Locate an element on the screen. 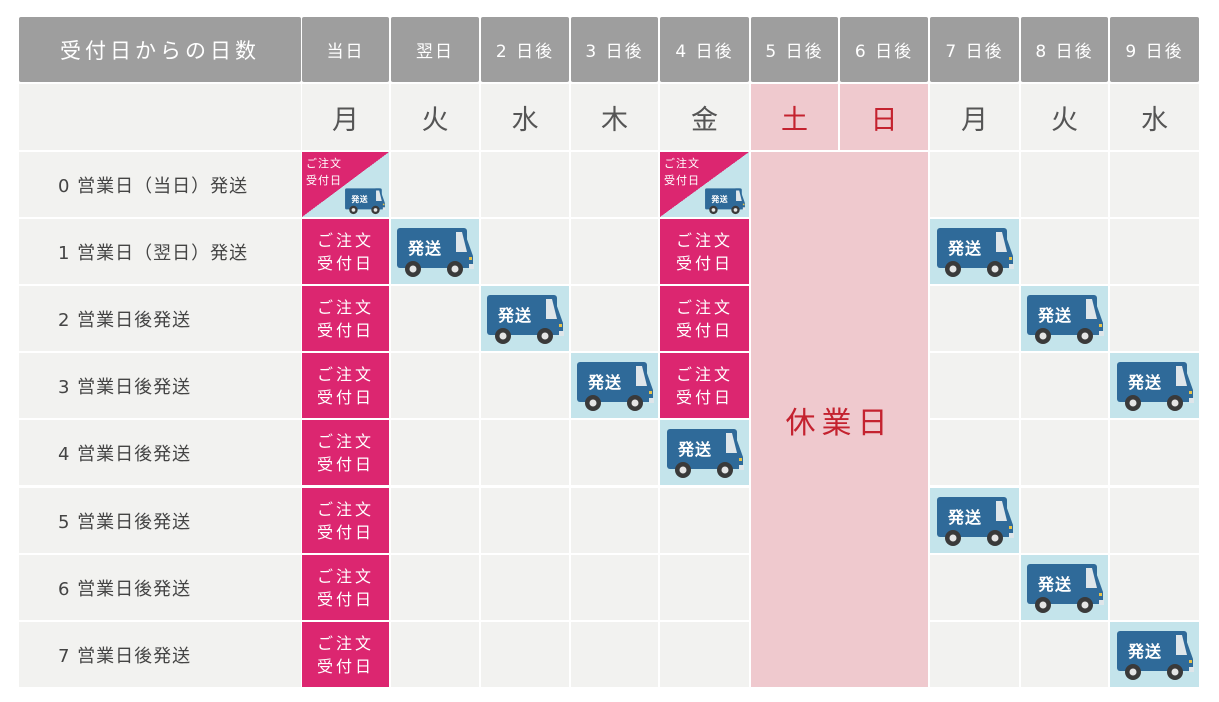  row-label: 6 営業日後発送 is located at coordinates (160, 587).